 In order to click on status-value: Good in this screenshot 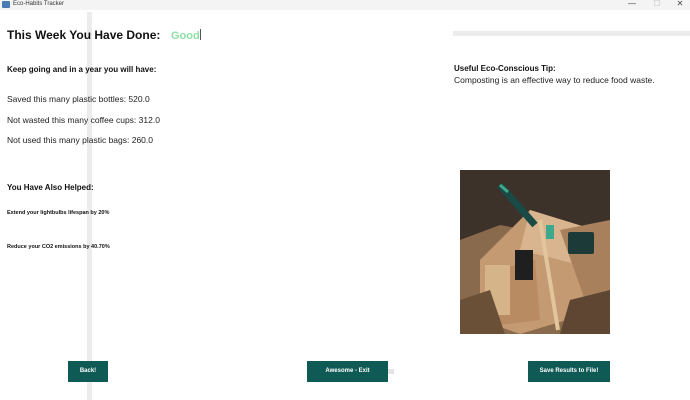, I will do `click(185, 36)`.